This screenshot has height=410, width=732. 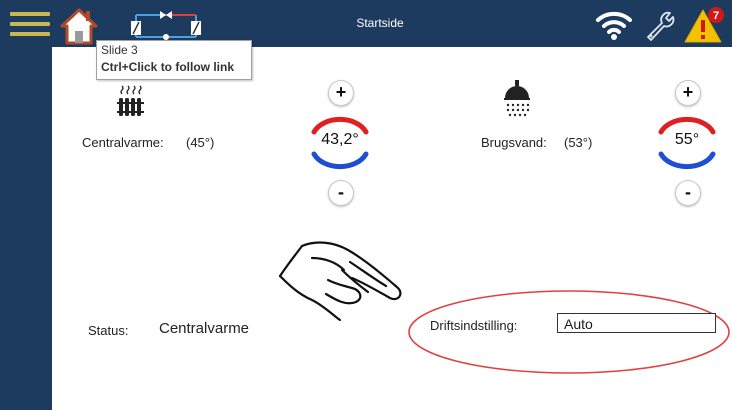 What do you see at coordinates (26, 228) in the screenshot?
I see `left-sidebar` at bounding box center [26, 228].